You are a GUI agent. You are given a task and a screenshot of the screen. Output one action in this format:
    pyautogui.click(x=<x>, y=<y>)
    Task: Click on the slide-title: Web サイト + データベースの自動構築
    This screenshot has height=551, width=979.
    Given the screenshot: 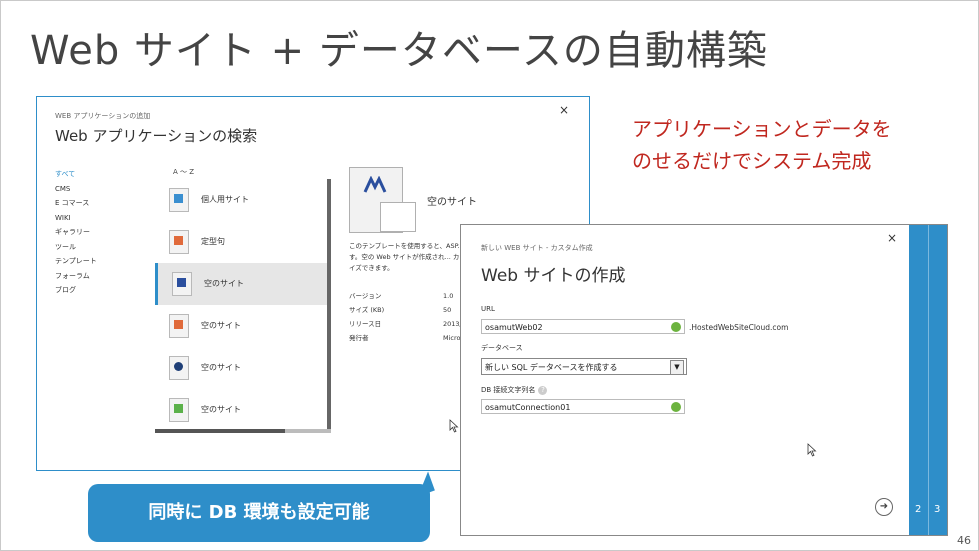 What is the action you would take?
    pyautogui.click(x=399, y=51)
    